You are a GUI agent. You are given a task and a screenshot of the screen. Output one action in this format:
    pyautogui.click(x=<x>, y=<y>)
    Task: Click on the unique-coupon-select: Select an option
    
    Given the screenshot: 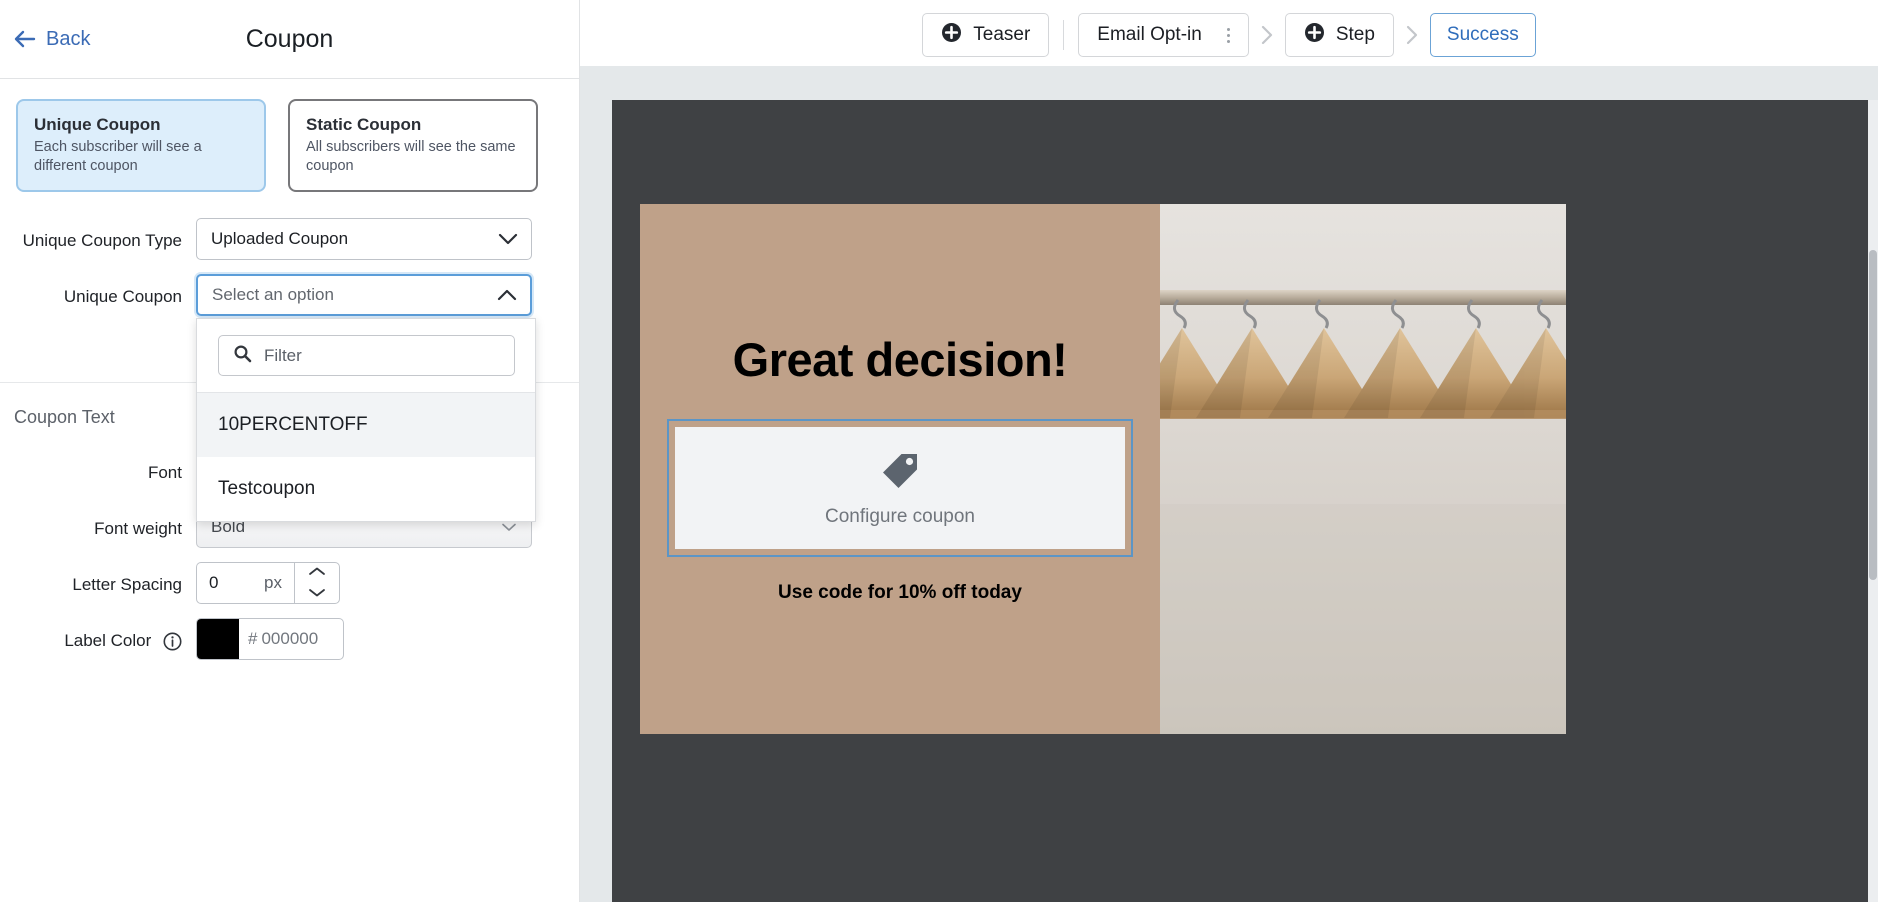 What is the action you would take?
    pyautogui.click(x=364, y=295)
    